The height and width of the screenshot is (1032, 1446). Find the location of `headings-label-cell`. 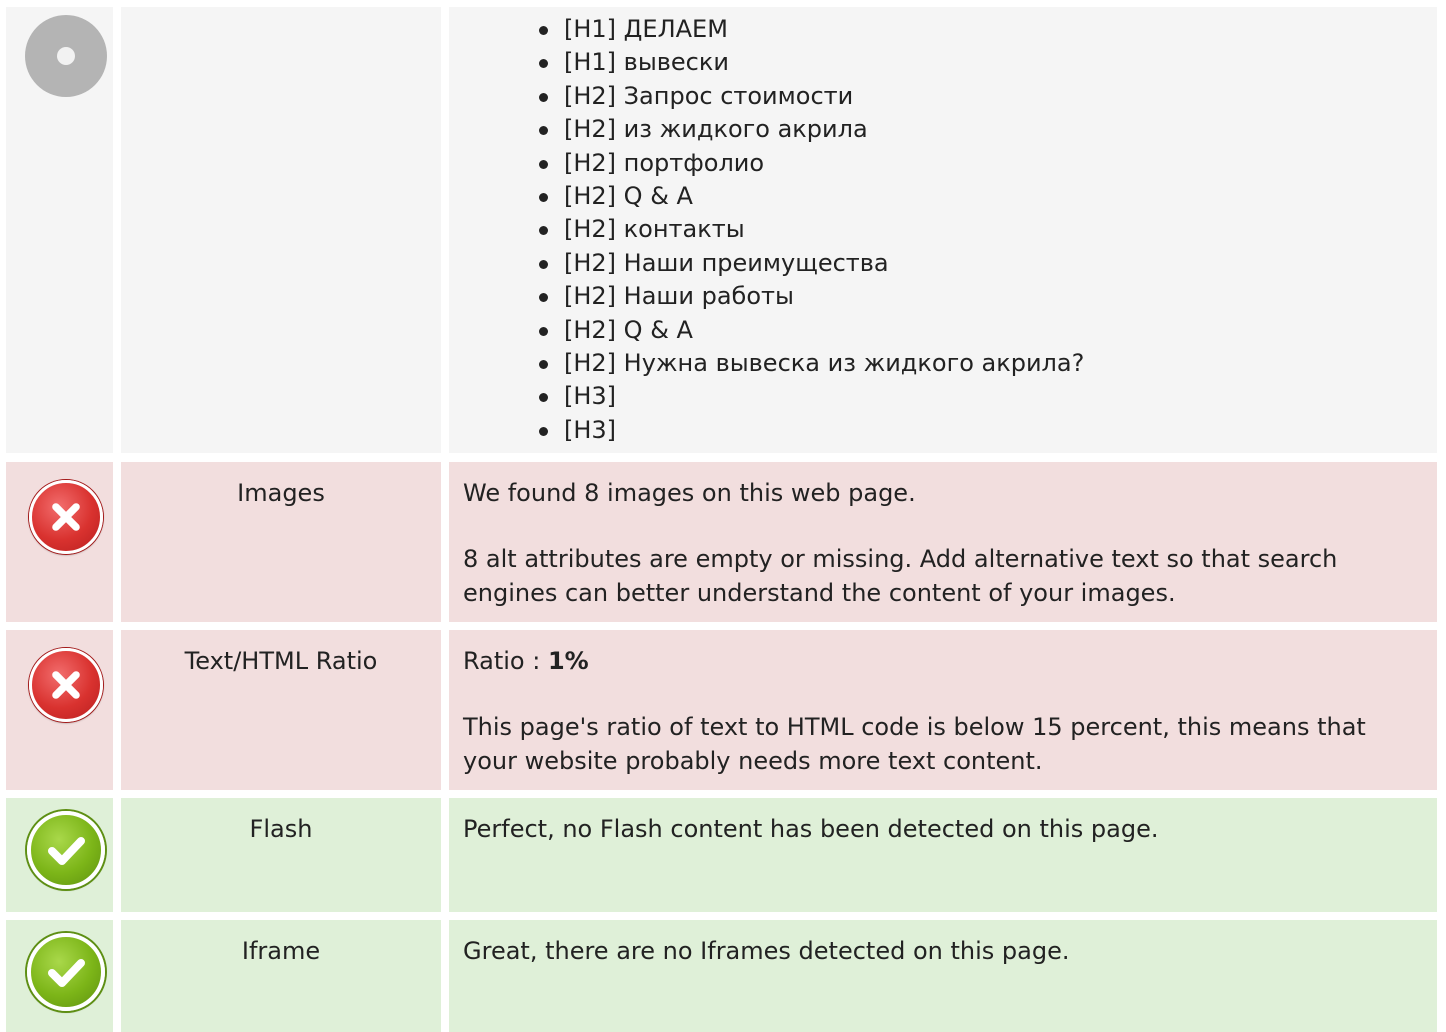

headings-label-cell is located at coordinates (281, 230).